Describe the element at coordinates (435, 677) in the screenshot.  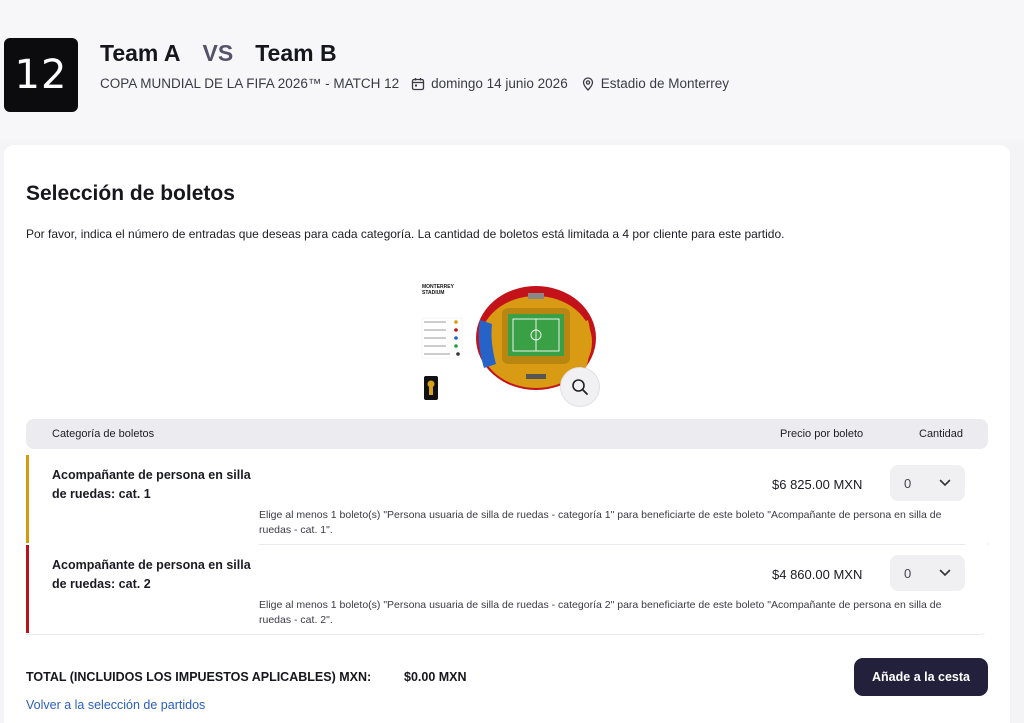
I see `total-value: $0.00 MXN` at that location.